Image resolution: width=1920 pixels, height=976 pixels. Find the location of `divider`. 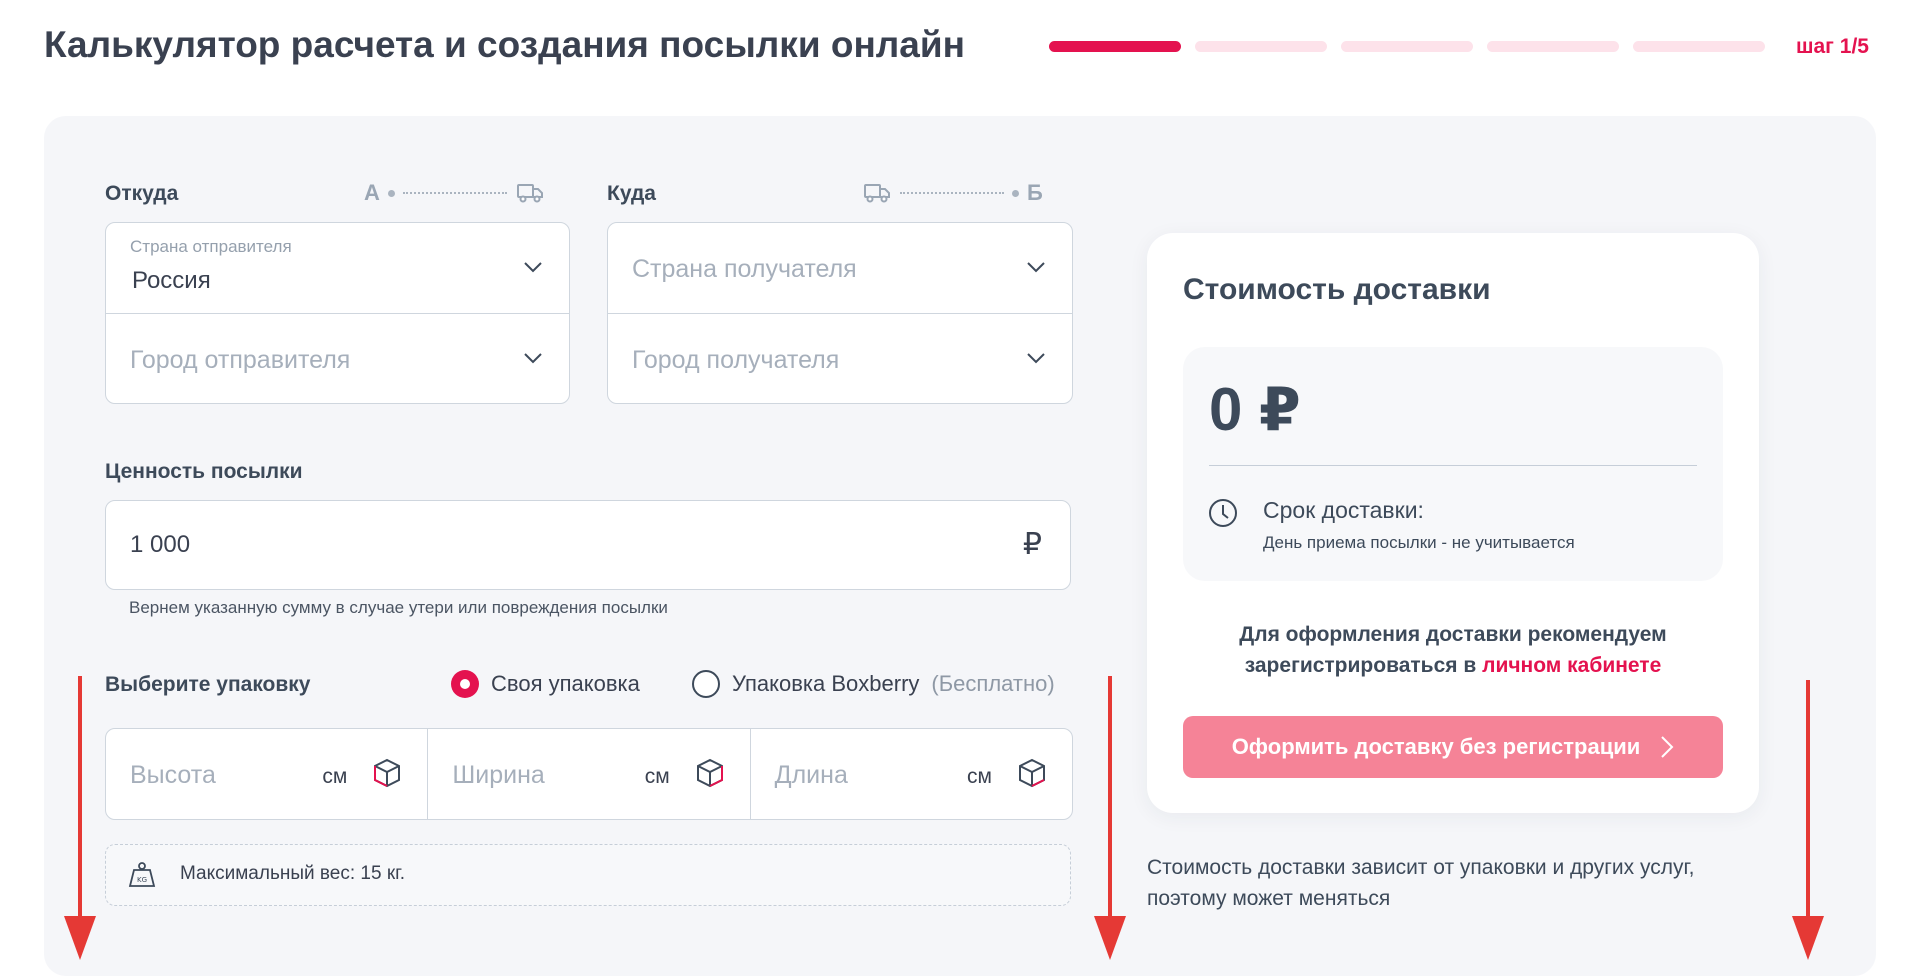

divider is located at coordinates (1453, 465).